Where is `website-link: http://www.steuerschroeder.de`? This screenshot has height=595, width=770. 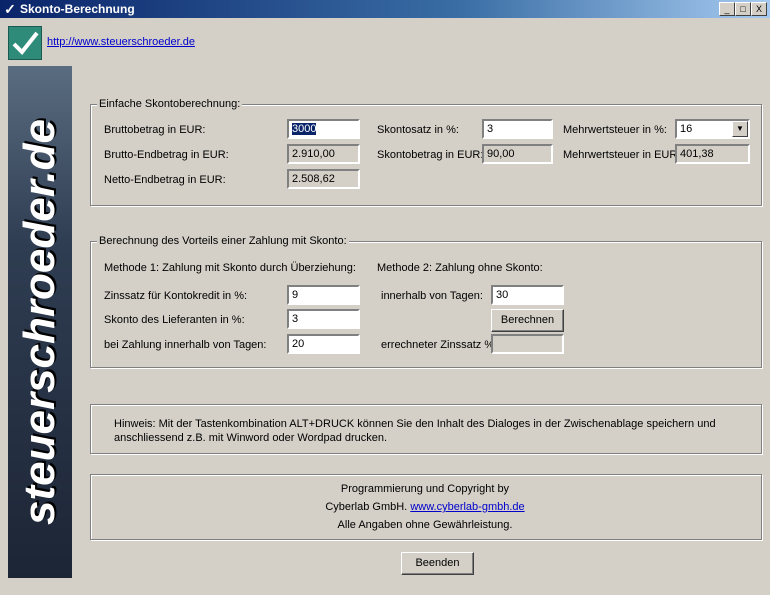 website-link: http://www.steuerschroeder.de is located at coordinates (121, 42).